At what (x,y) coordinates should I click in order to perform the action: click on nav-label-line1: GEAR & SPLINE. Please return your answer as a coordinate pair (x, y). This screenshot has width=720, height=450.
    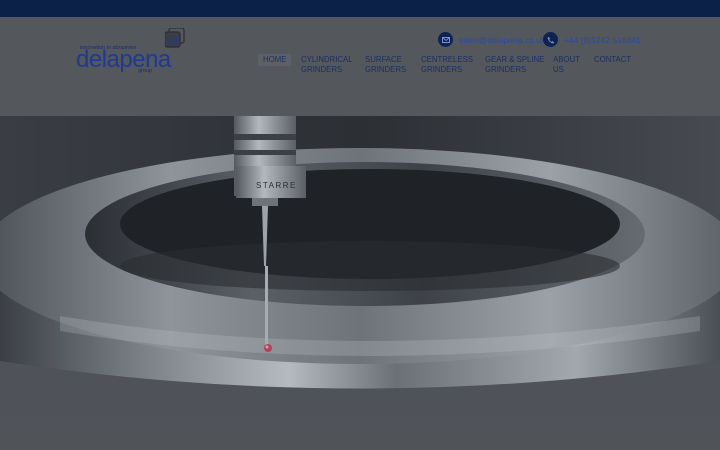
    Looking at the image, I should click on (515, 59).